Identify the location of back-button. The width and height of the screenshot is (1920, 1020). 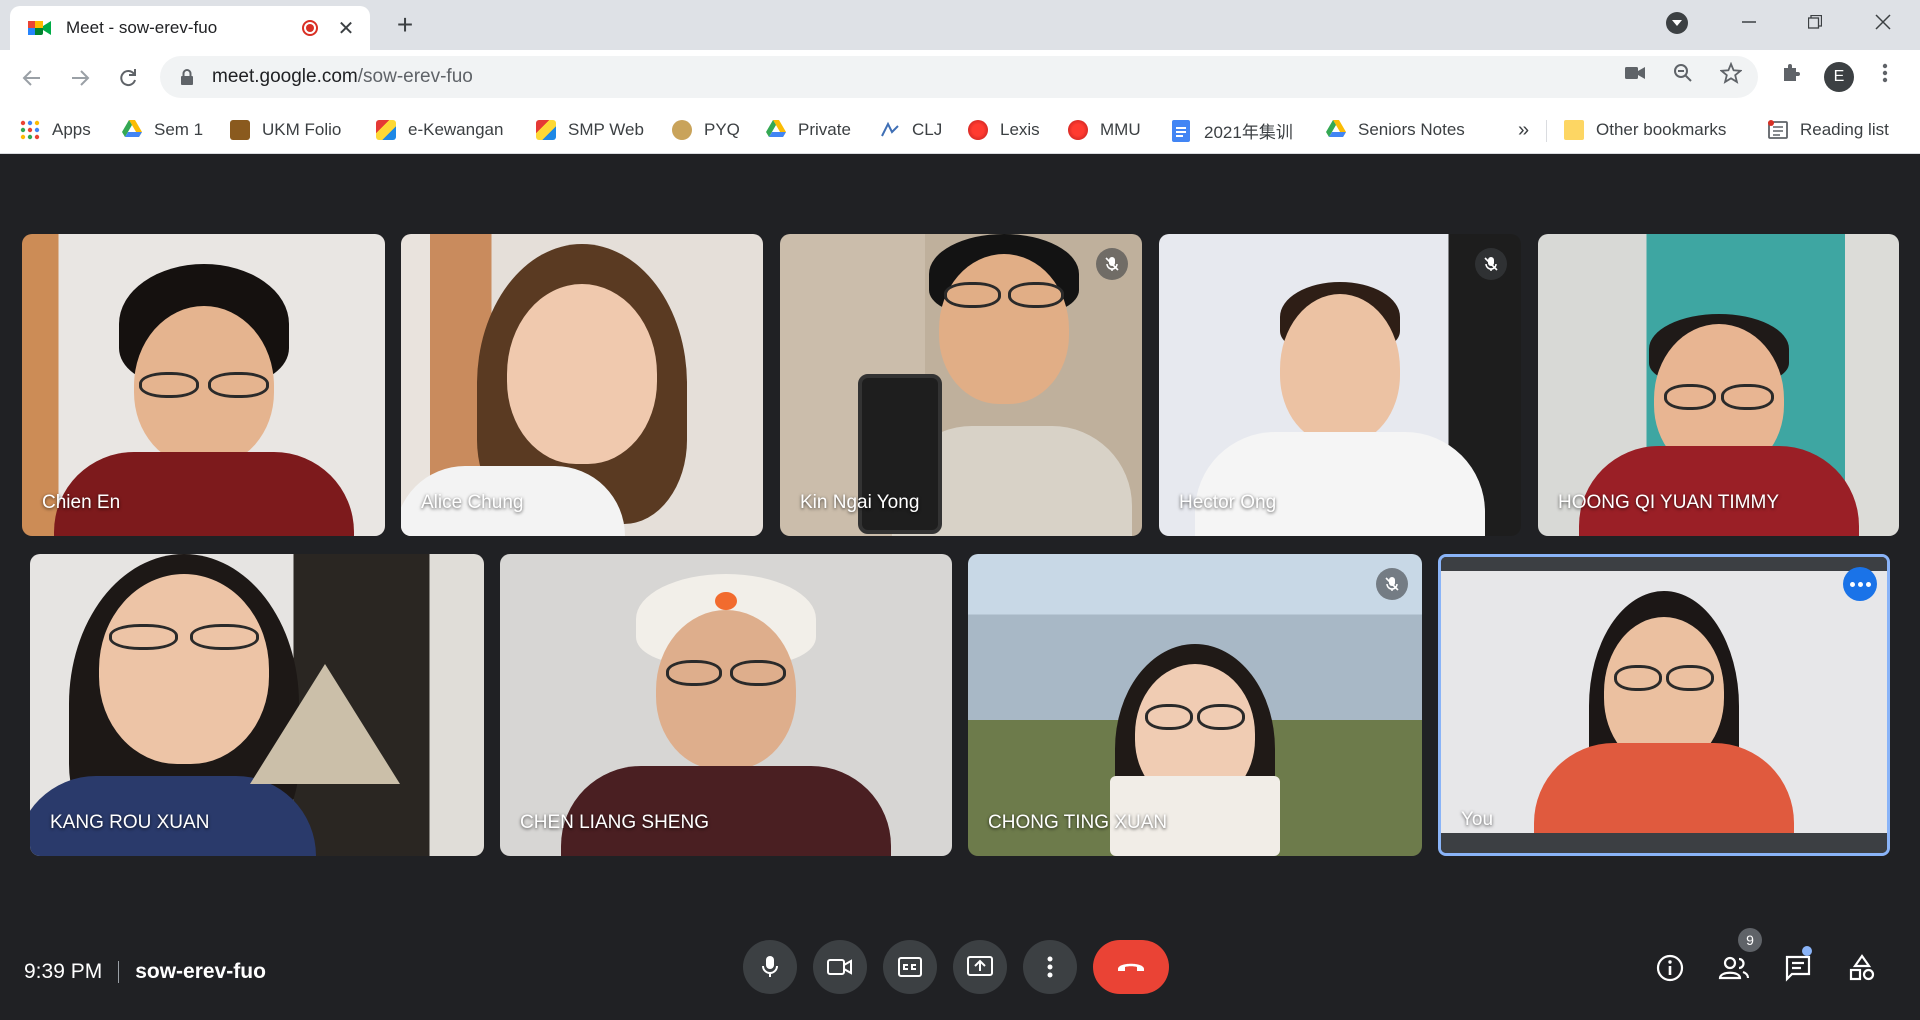
(32, 78).